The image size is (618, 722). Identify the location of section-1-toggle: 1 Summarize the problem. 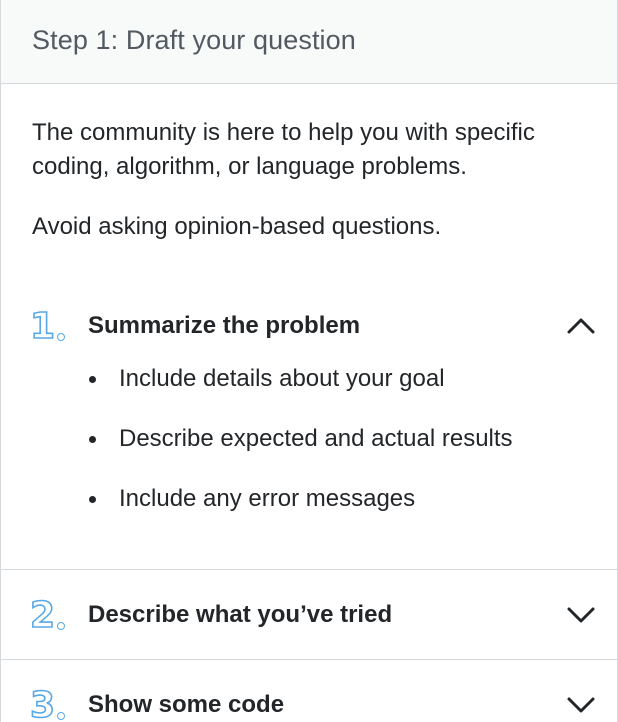
(309, 326).